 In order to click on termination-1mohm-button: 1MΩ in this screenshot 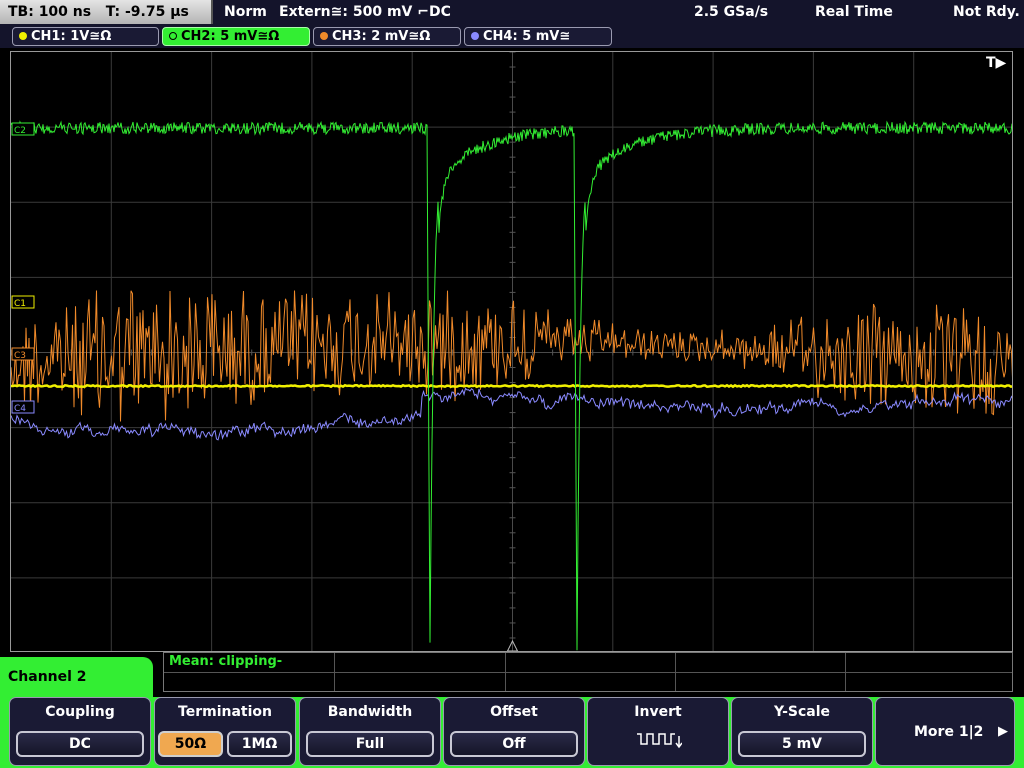, I will do `click(259, 744)`.